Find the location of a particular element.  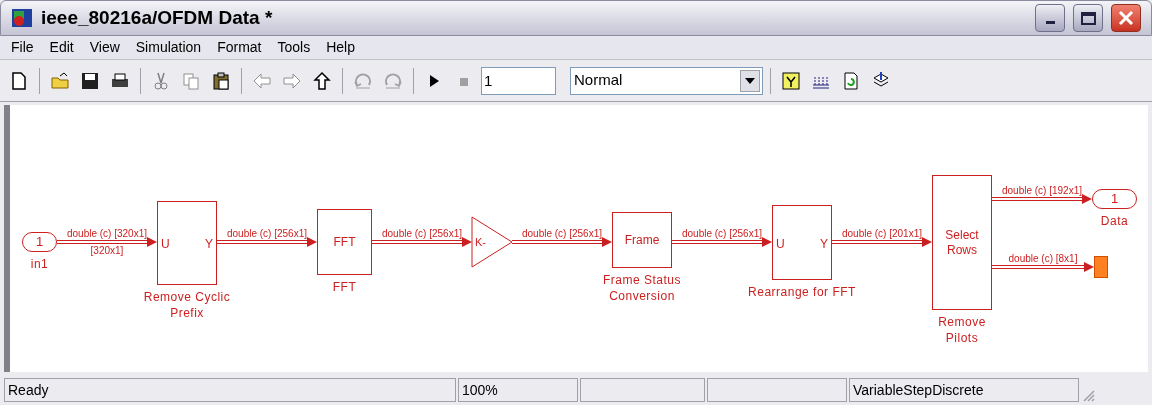

close-button is located at coordinates (1126, 18).